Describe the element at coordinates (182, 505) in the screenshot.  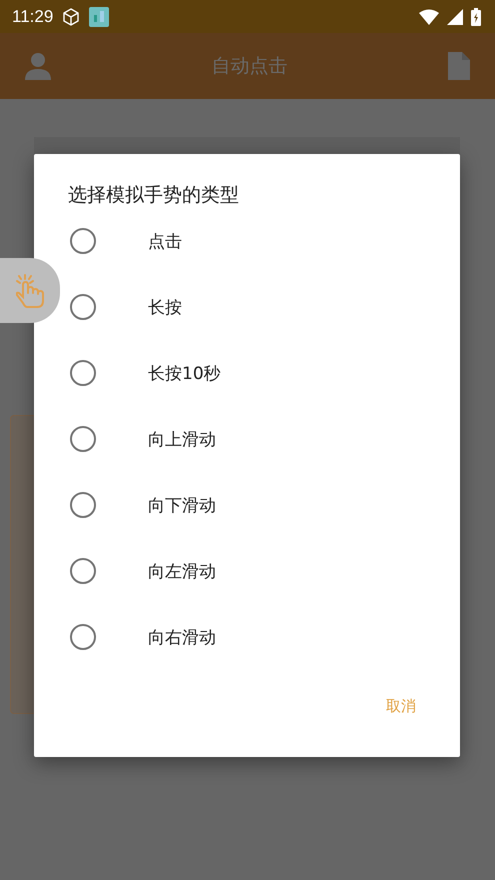
I see `option-label: 向下滑动` at that location.